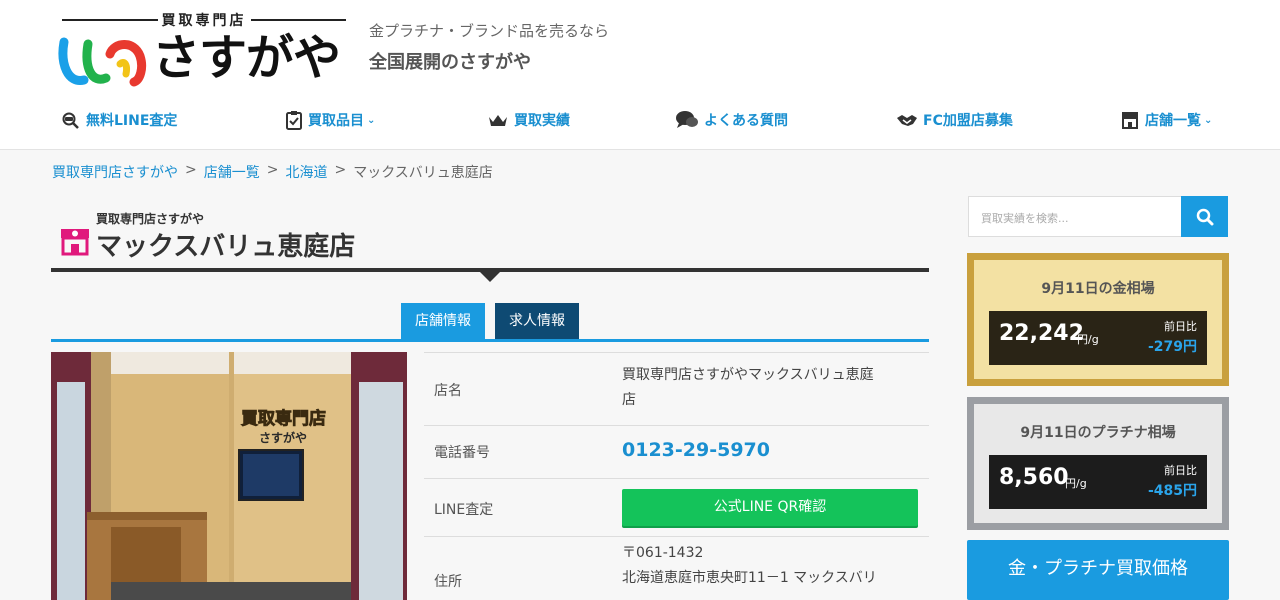  What do you see at coordinates (336, 121) in the screenshot?
I see `nav-label: 買取品目` at bounding box center [336, 121].